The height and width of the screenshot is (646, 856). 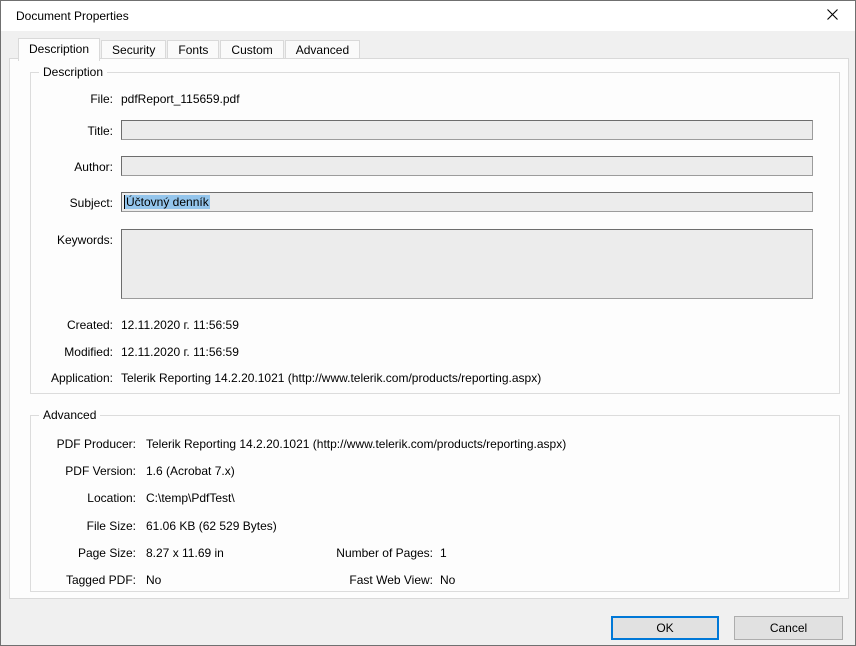 I want to click on modified-value: 12.11.2020 г. 11:56:59, so click(x=180, y=352).